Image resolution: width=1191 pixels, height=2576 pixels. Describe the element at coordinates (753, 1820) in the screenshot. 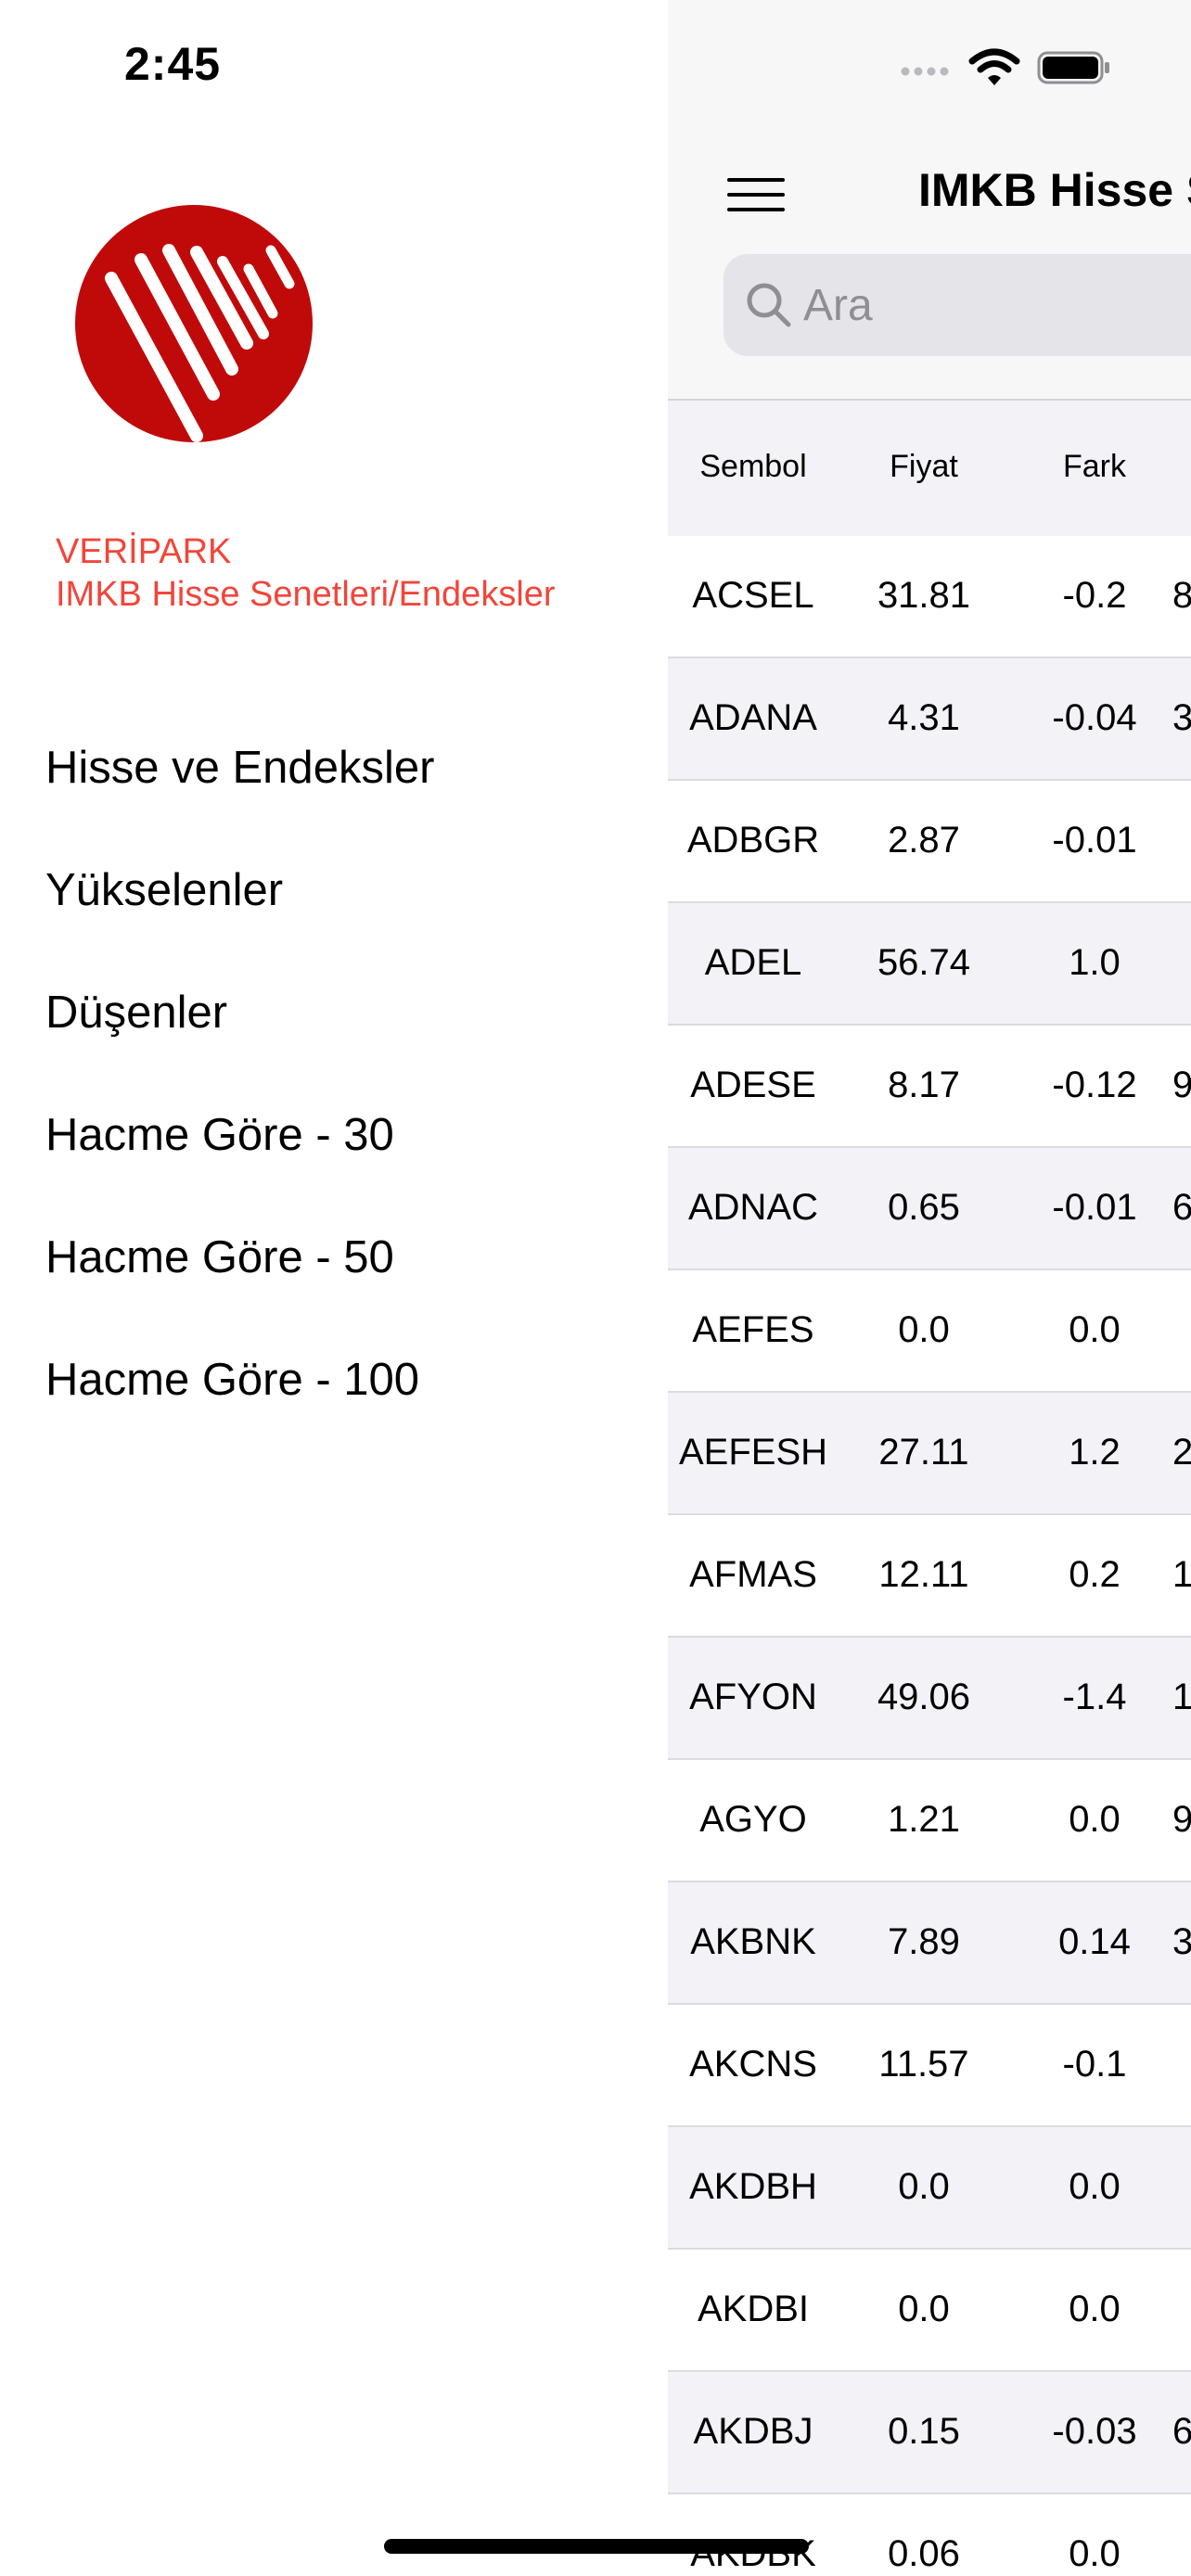

I see `cell-symbol: AGYO` at that location.